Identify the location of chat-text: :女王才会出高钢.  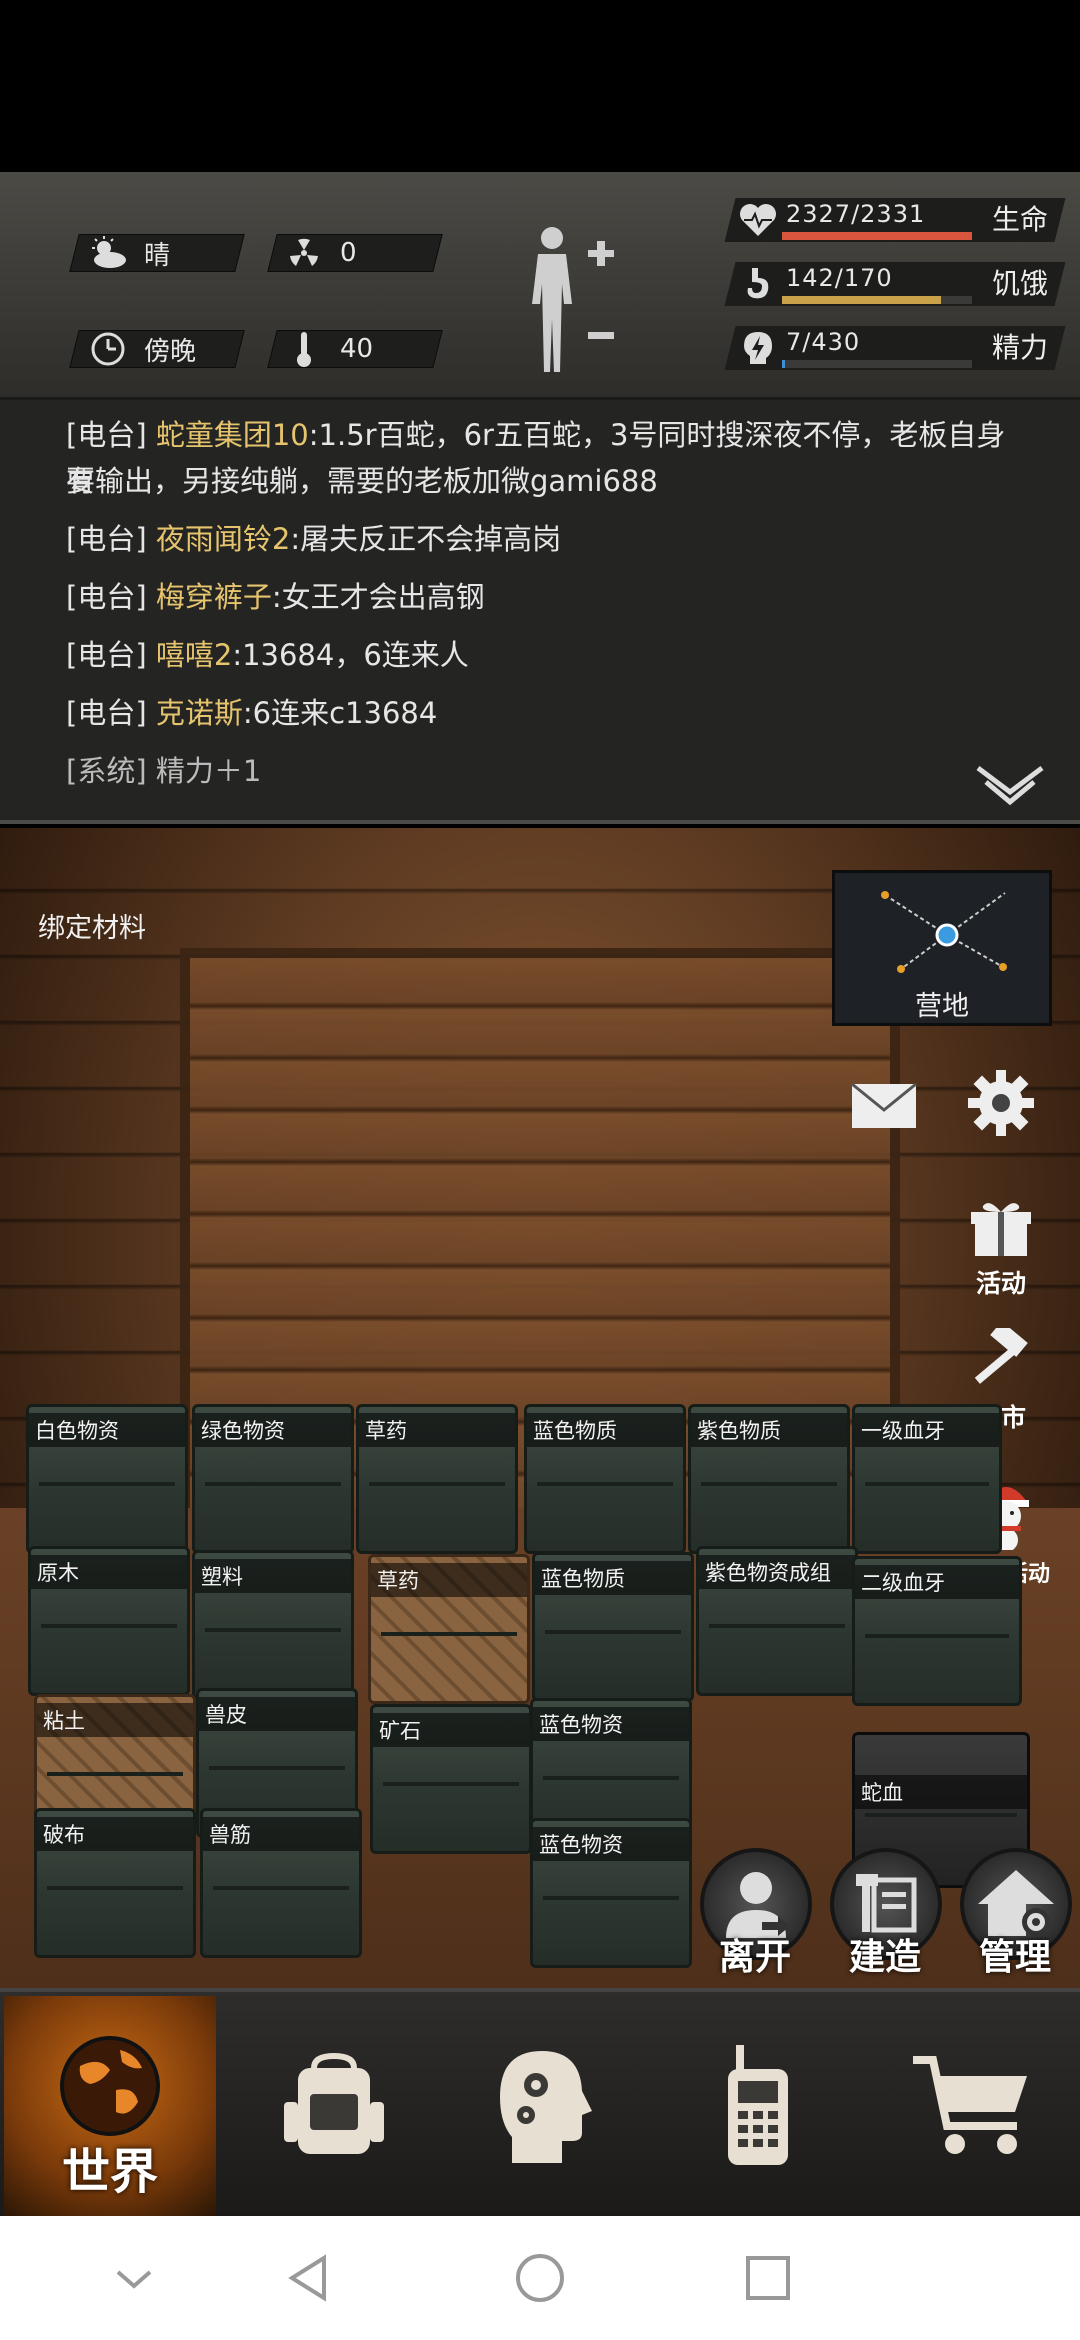
(378, 597).